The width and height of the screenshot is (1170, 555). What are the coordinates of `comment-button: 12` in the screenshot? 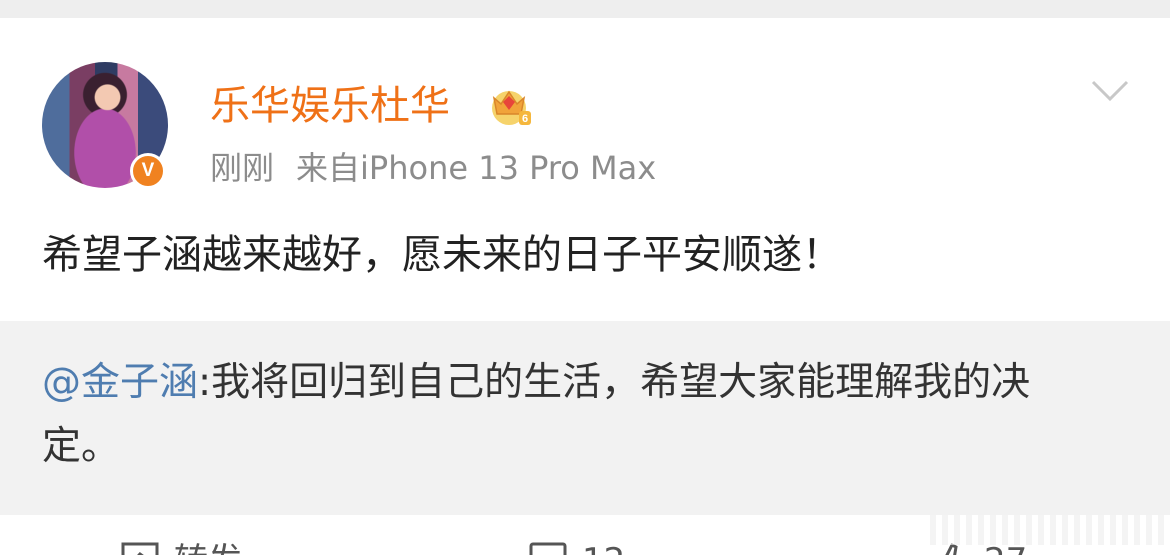 It's located at (576, 548).